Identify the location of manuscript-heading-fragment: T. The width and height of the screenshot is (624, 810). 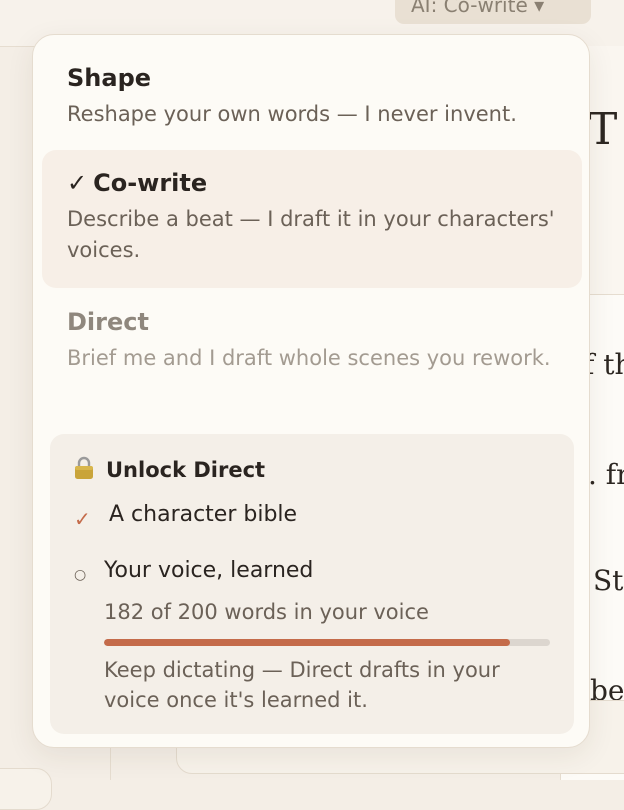
(603, 129).